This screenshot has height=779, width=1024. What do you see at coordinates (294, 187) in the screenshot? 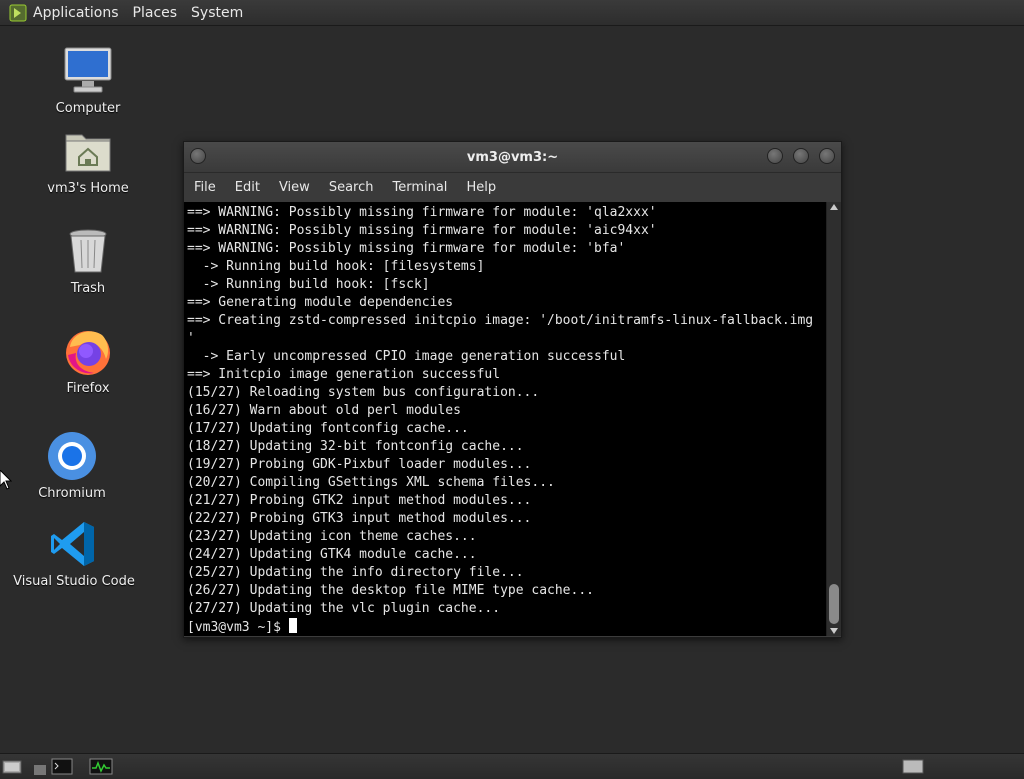
I see `menu-view: View` at bounding box center [294, 187].